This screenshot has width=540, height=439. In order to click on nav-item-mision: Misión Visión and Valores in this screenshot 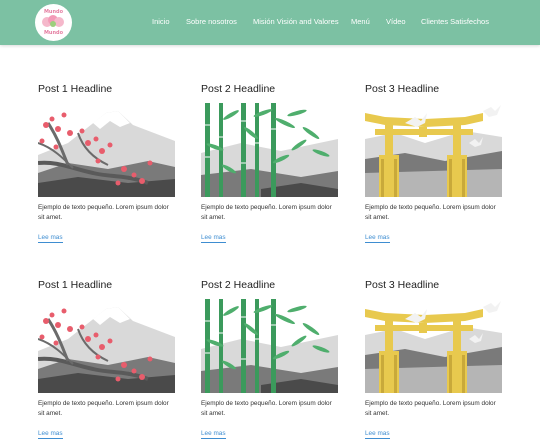, I will do `click(296, 21)`.